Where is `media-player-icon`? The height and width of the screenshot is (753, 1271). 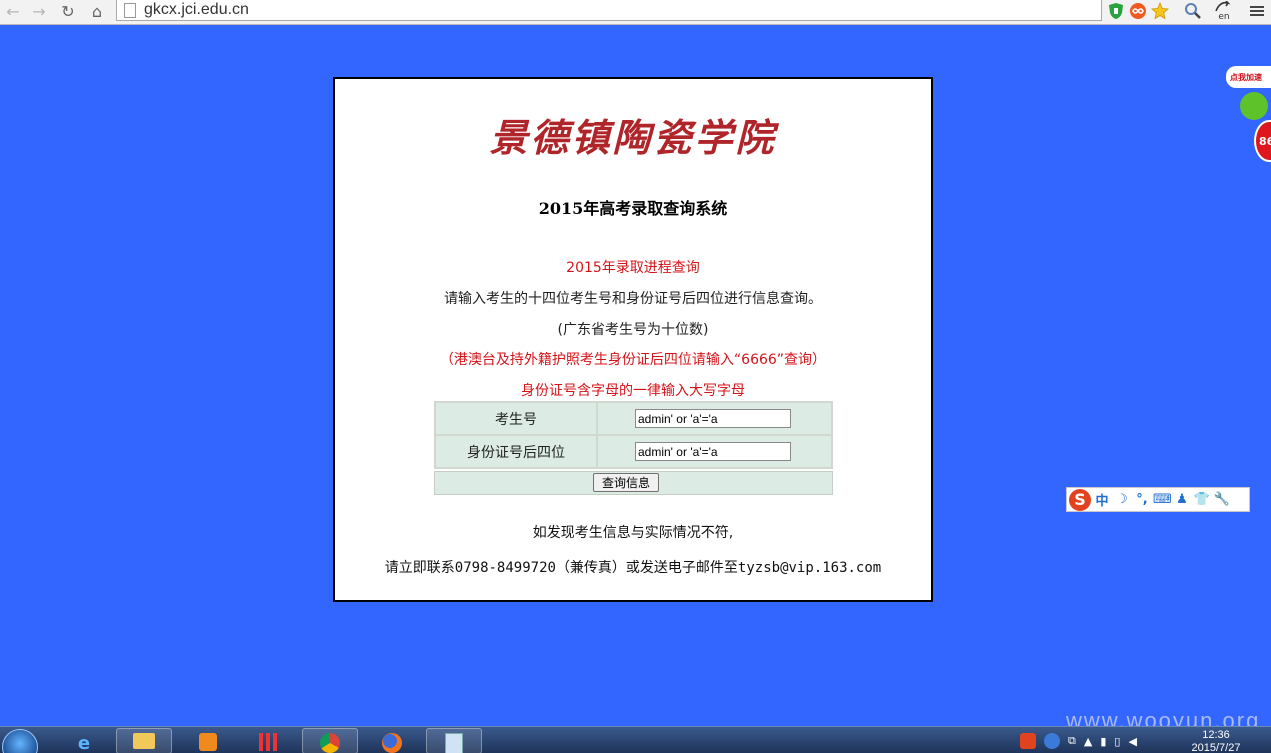
media-player-icon is located at coordinates (208, 742).